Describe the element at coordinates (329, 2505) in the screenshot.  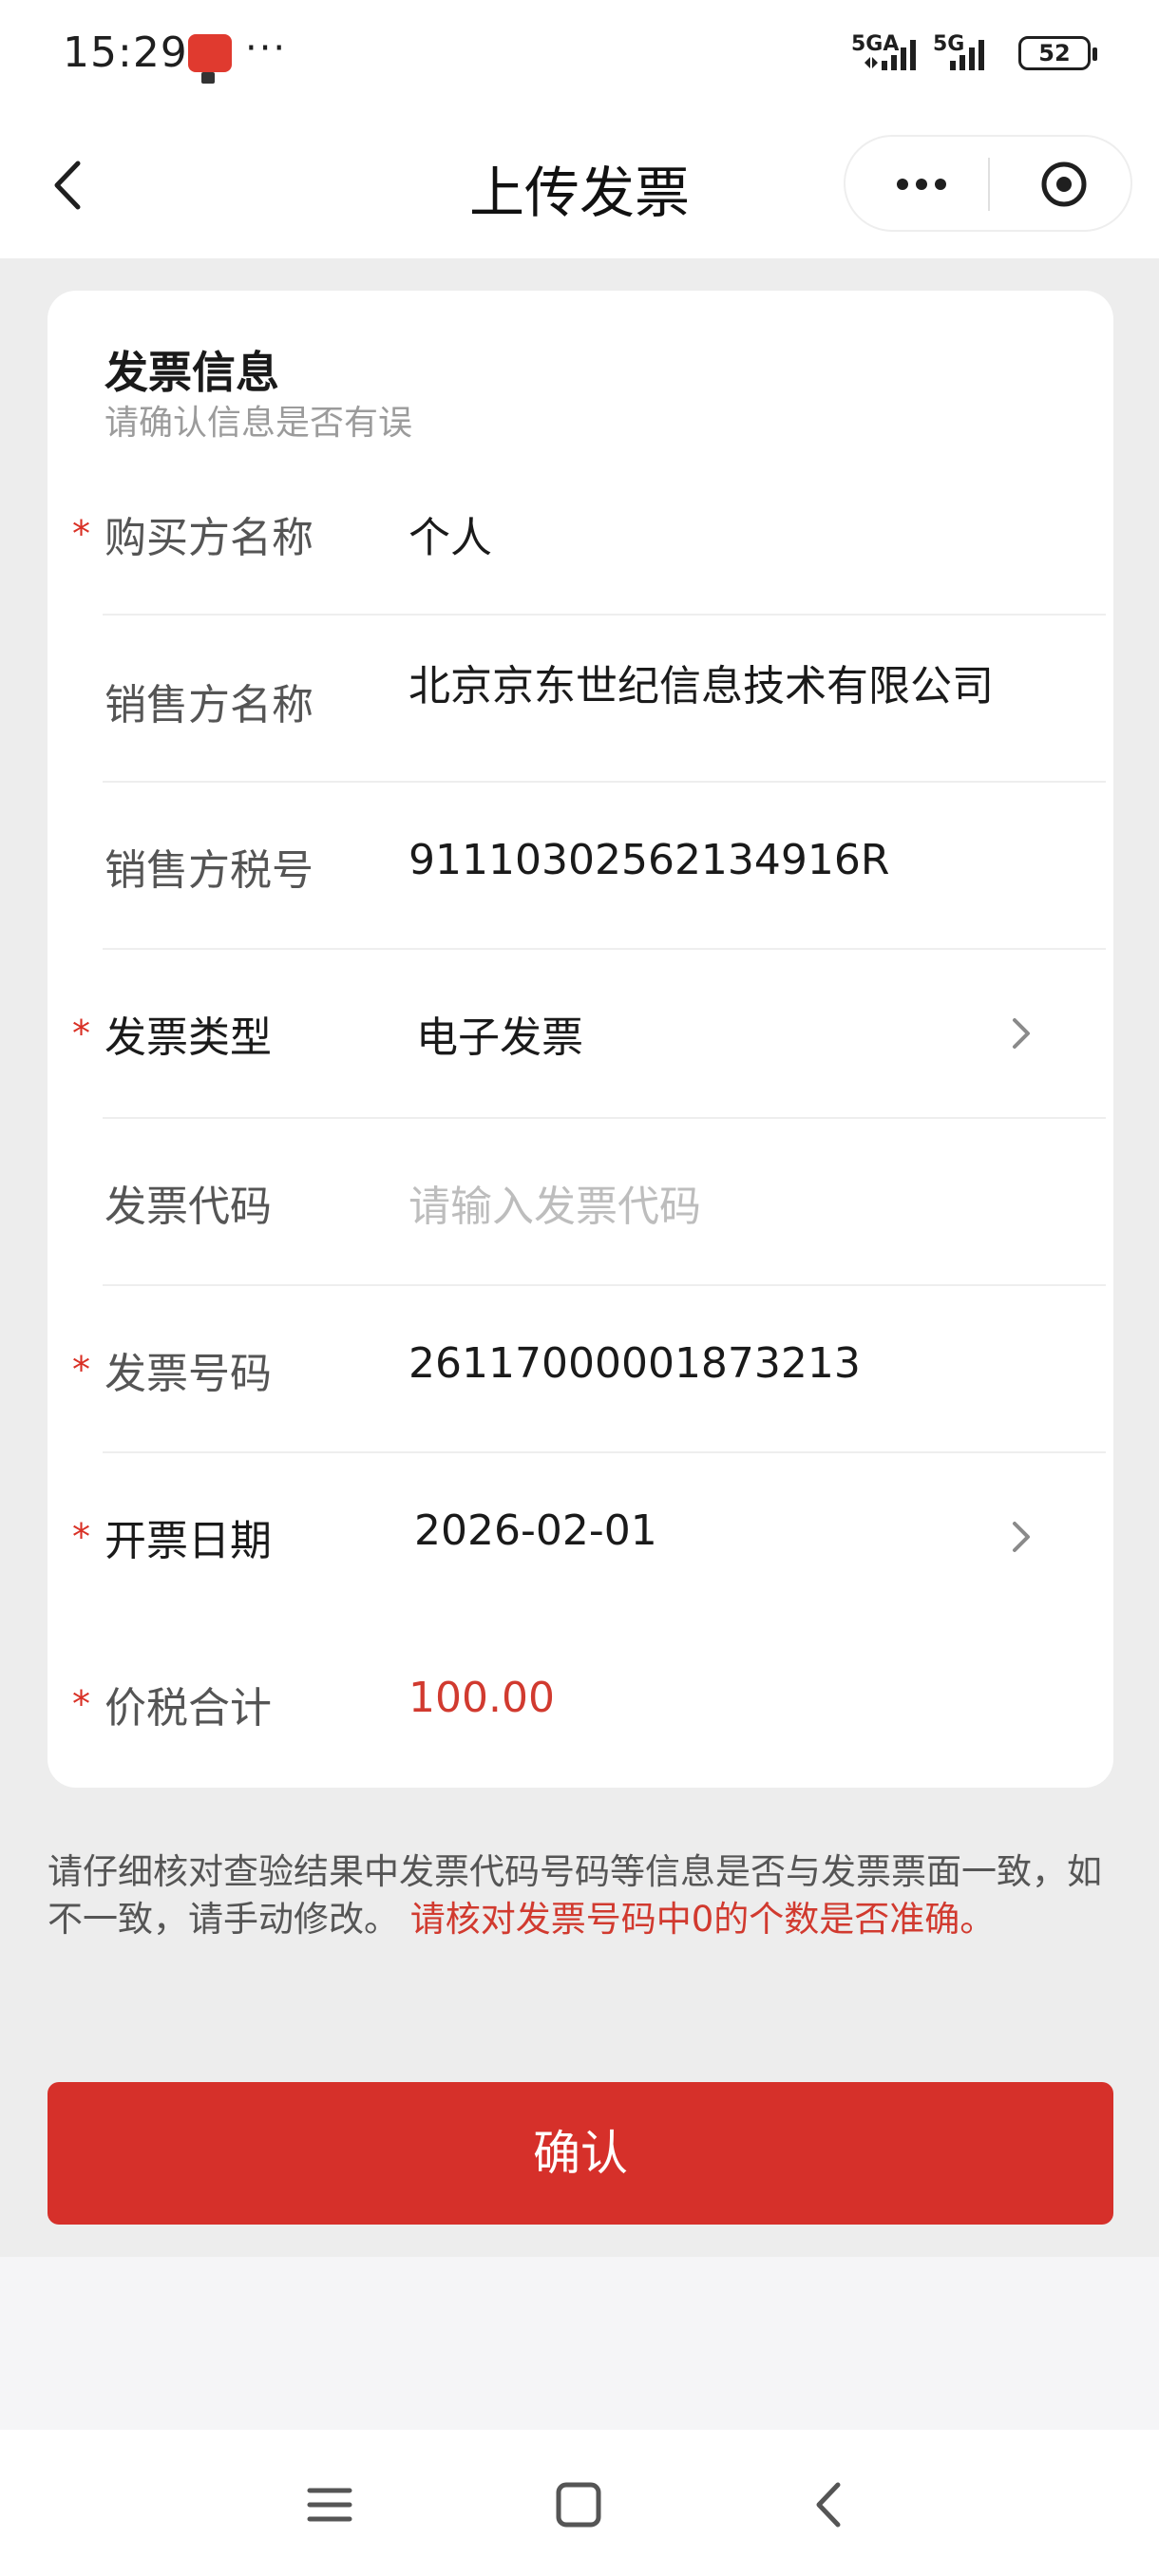
I see `menu-icon` at that location.